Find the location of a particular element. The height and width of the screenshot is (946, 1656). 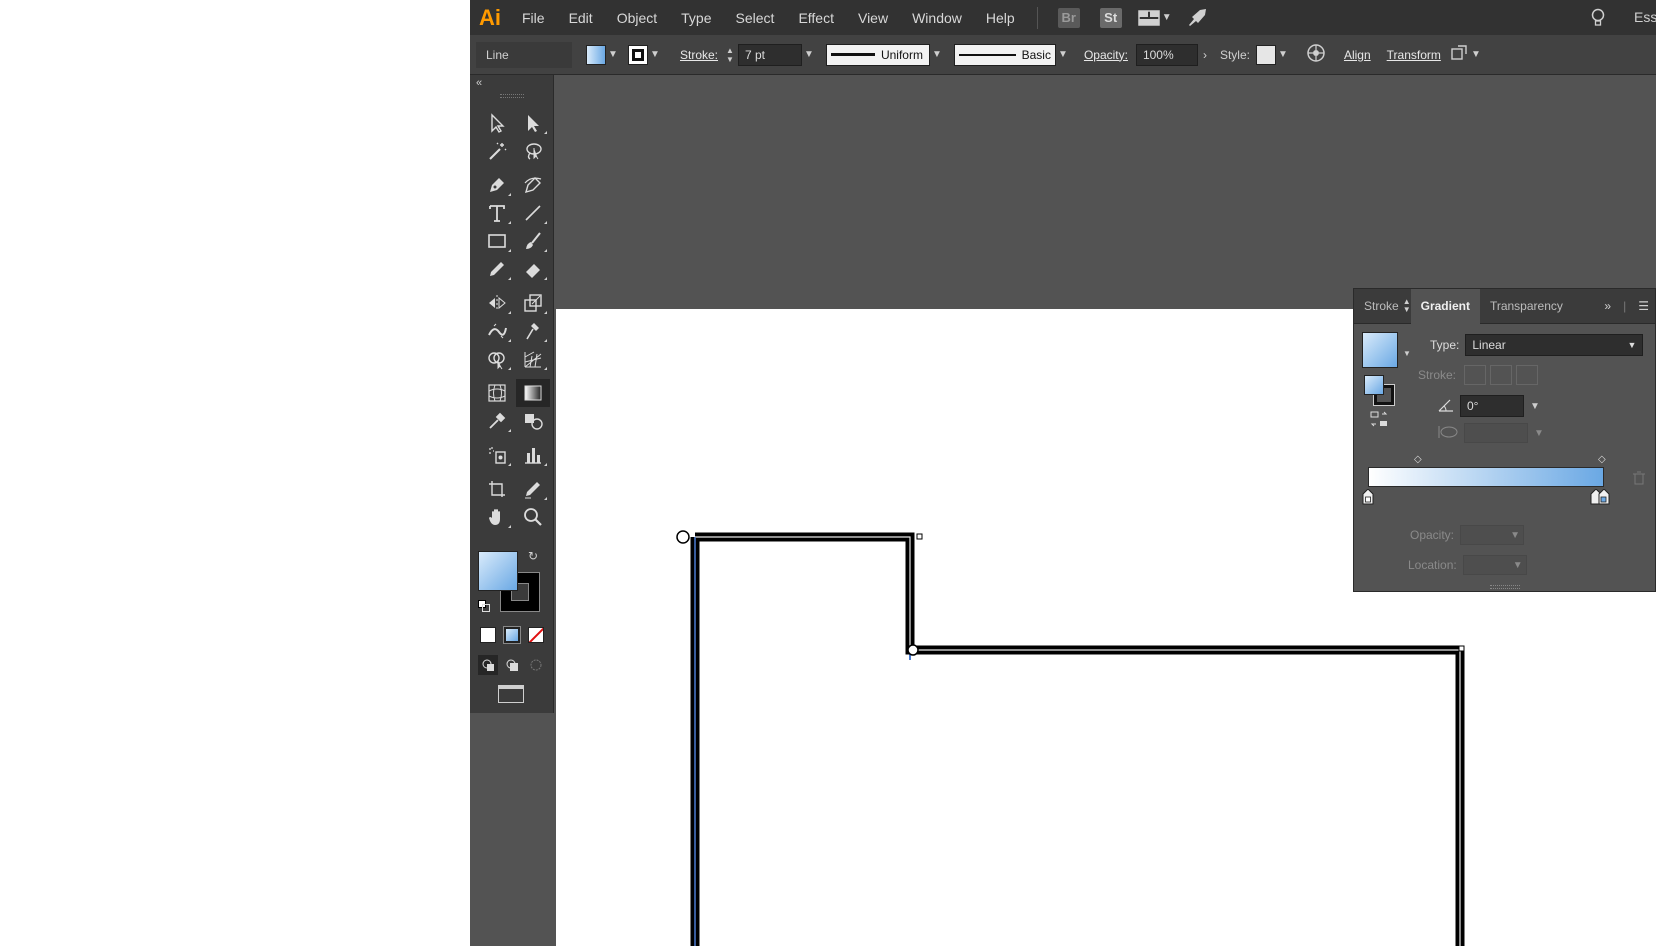

menu-select: Select is located at coordinates (755, 18).